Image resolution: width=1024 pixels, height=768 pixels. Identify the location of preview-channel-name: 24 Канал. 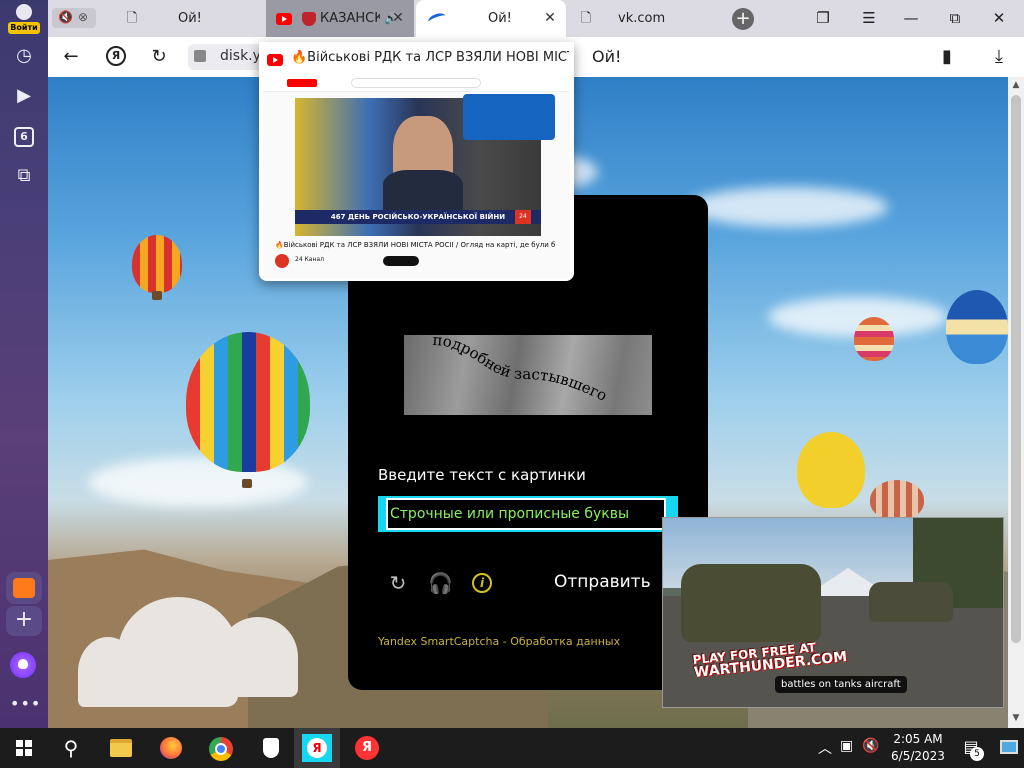
(309, 259).